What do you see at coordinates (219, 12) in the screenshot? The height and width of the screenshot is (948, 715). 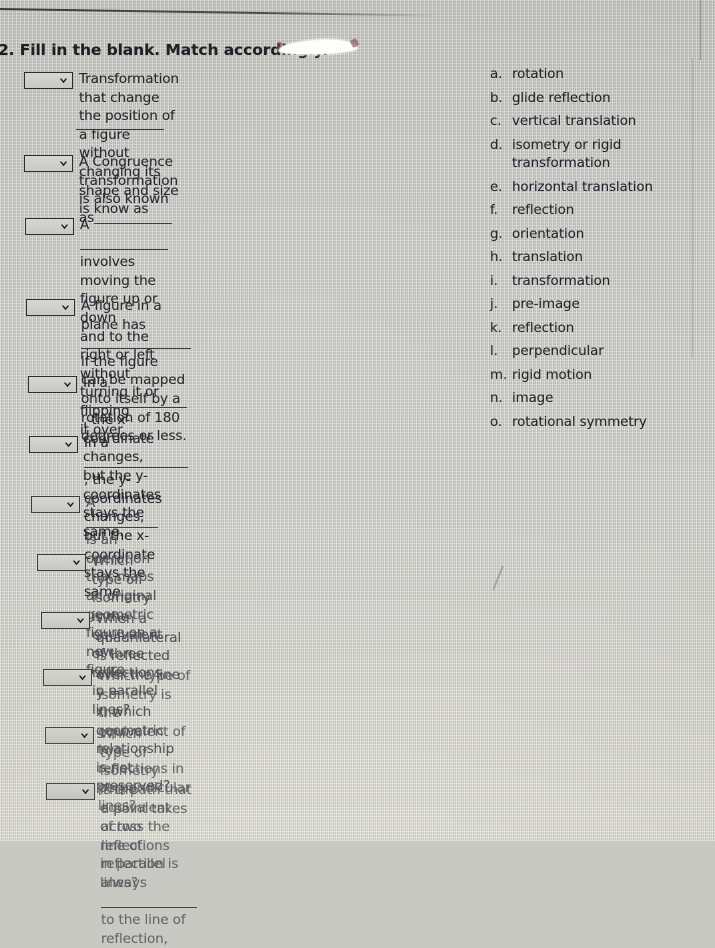 I see `top-horizontal-rule` at bounding box center [219, 12].